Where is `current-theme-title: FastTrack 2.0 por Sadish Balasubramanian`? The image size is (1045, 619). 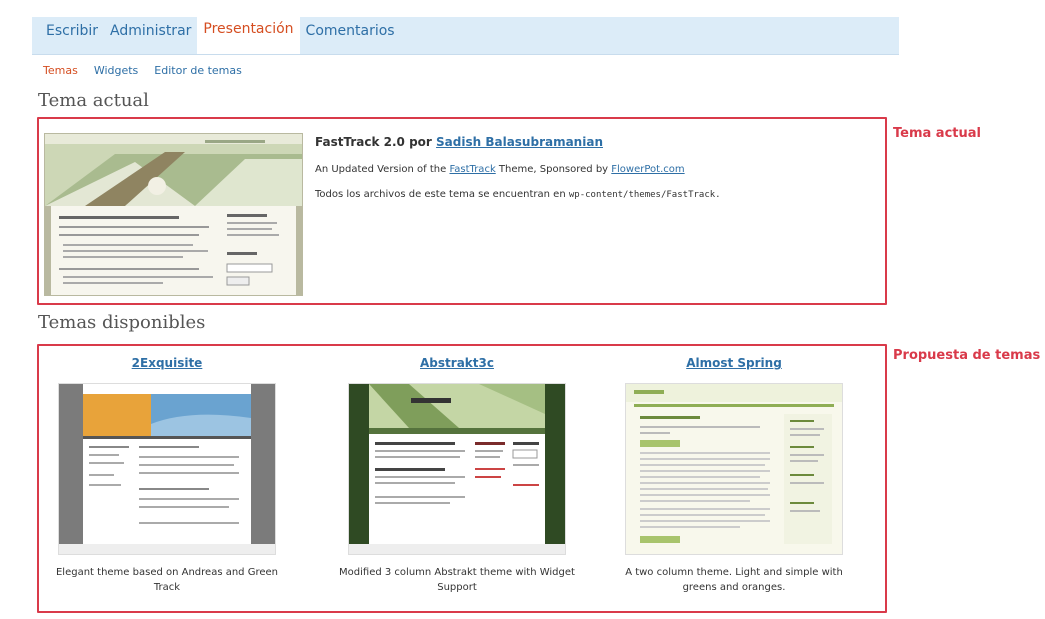 current-theme-title: FastTrack 2.0 por Sadish Balasubramanian is located at coordinates (595, 142).